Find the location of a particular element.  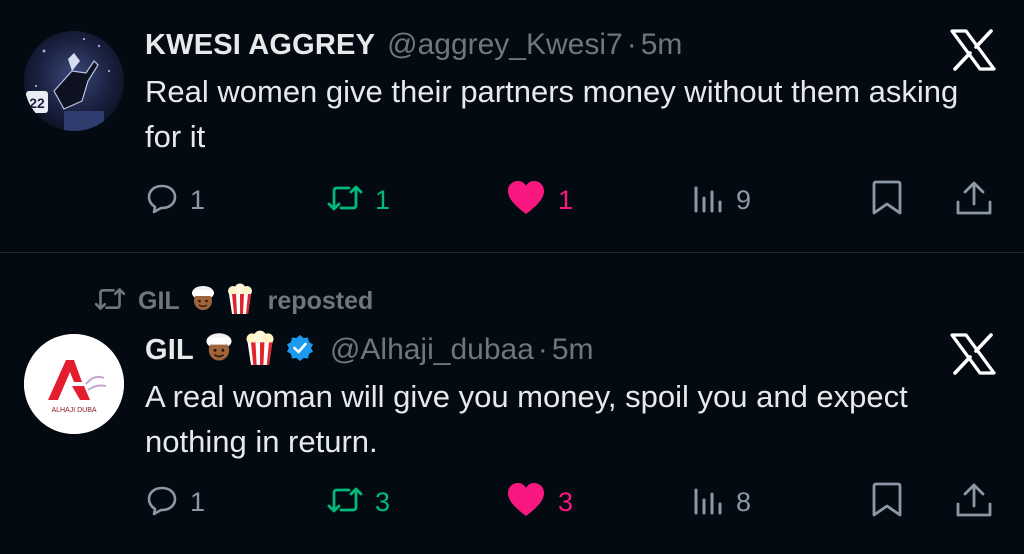

retweet-count: 1 is located at coordinates (383, 199).